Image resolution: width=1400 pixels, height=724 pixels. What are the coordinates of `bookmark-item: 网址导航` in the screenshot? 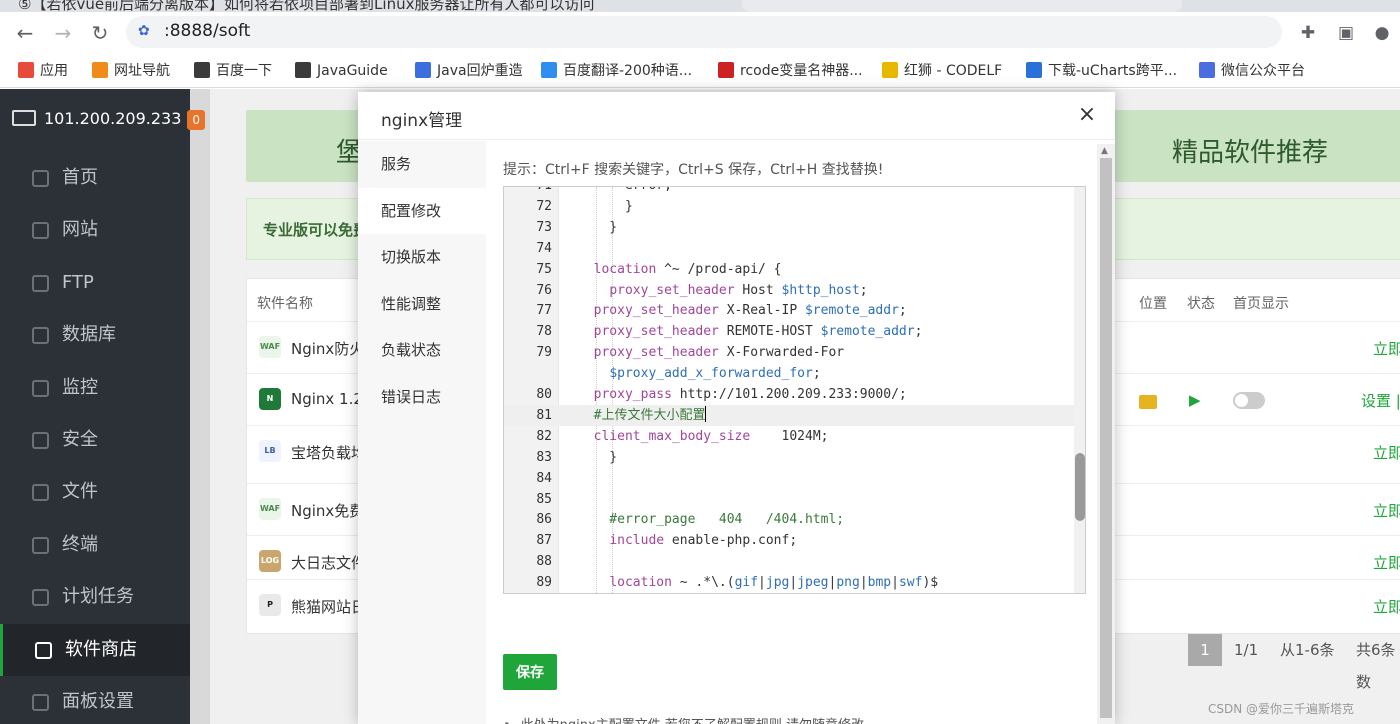 It's located at (131, 71).